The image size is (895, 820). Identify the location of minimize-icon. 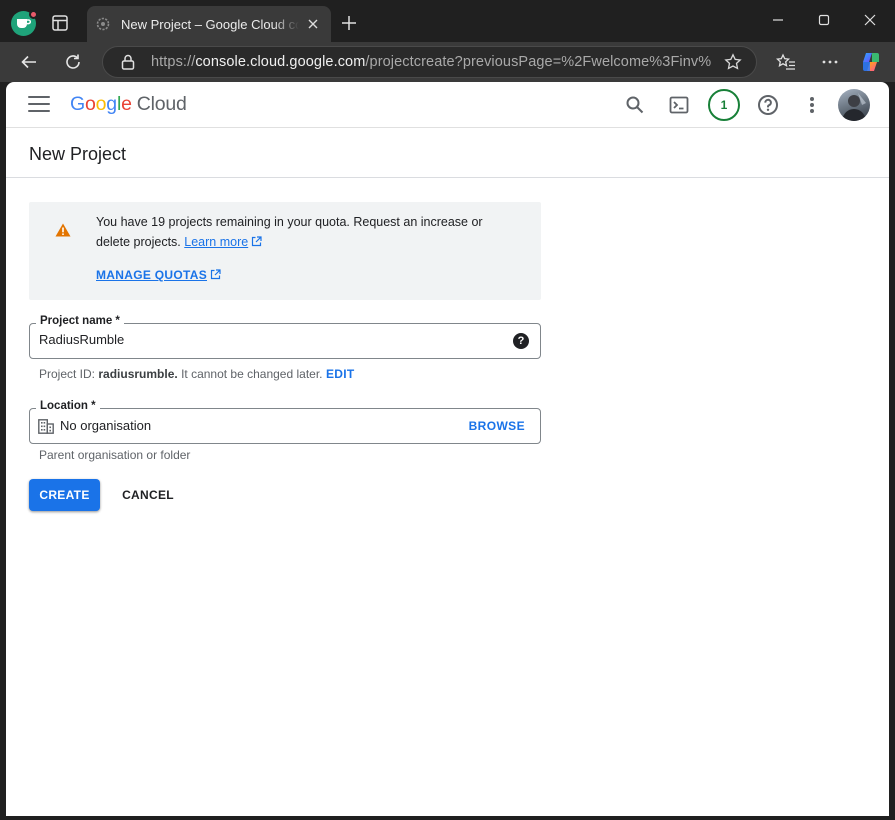
(778, 20).